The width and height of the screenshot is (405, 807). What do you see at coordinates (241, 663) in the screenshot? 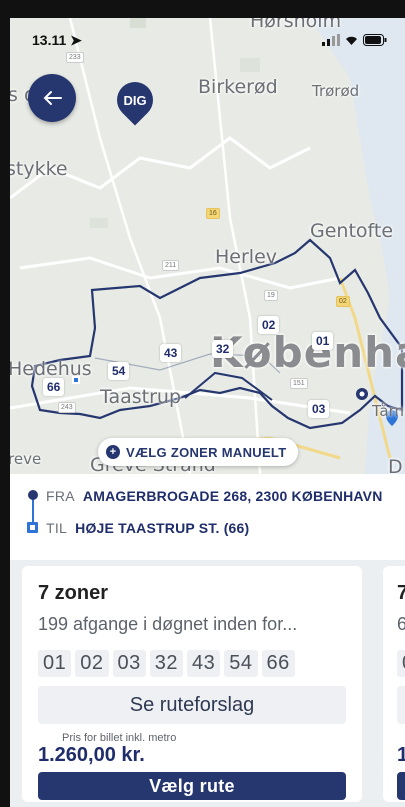
I see `zone-chip: 54` at bounding box center [241, 663].